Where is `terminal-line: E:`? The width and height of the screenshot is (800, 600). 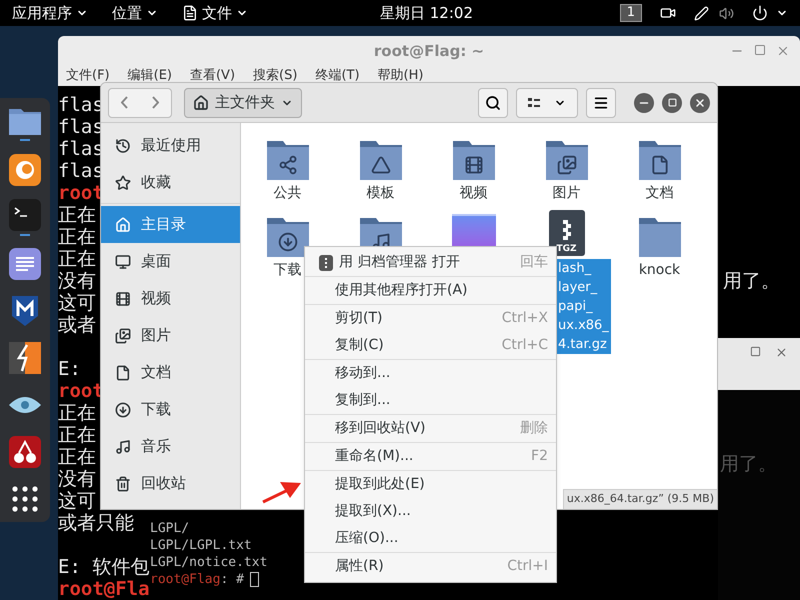
terminal-line: E: is located at coordinates (69, 369).